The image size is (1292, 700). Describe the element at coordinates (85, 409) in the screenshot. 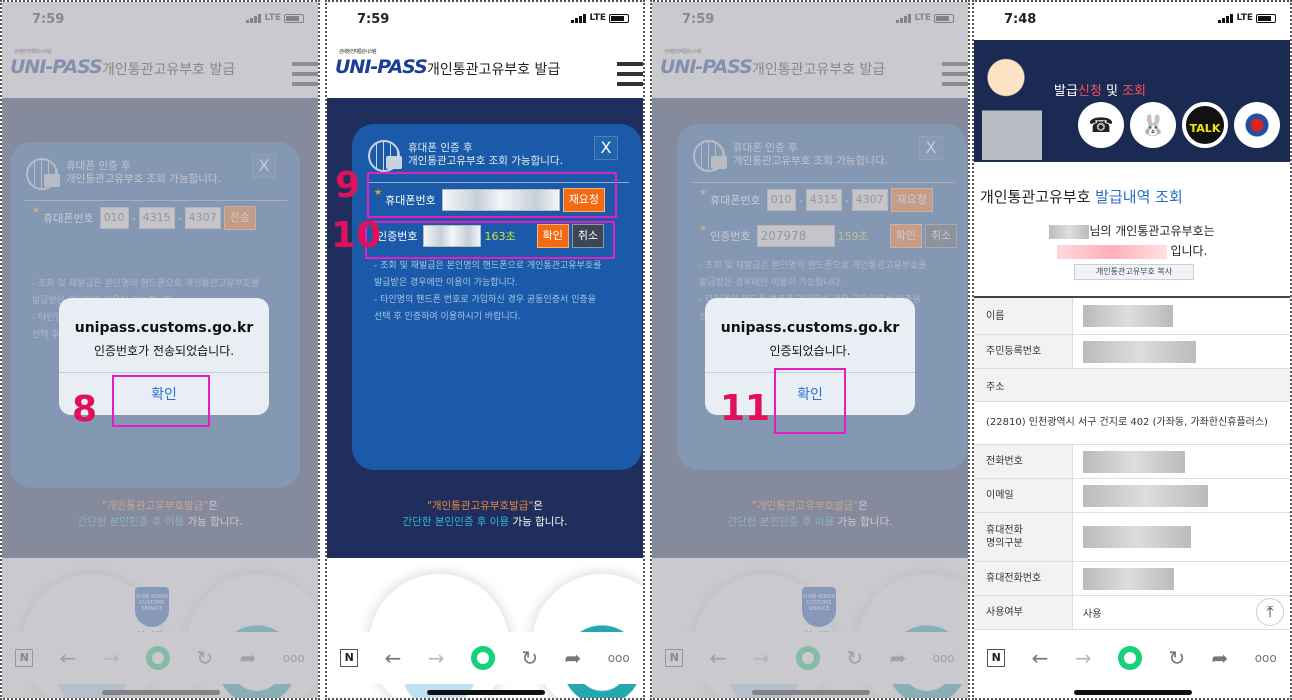

I see `step-number: 8` at that location.